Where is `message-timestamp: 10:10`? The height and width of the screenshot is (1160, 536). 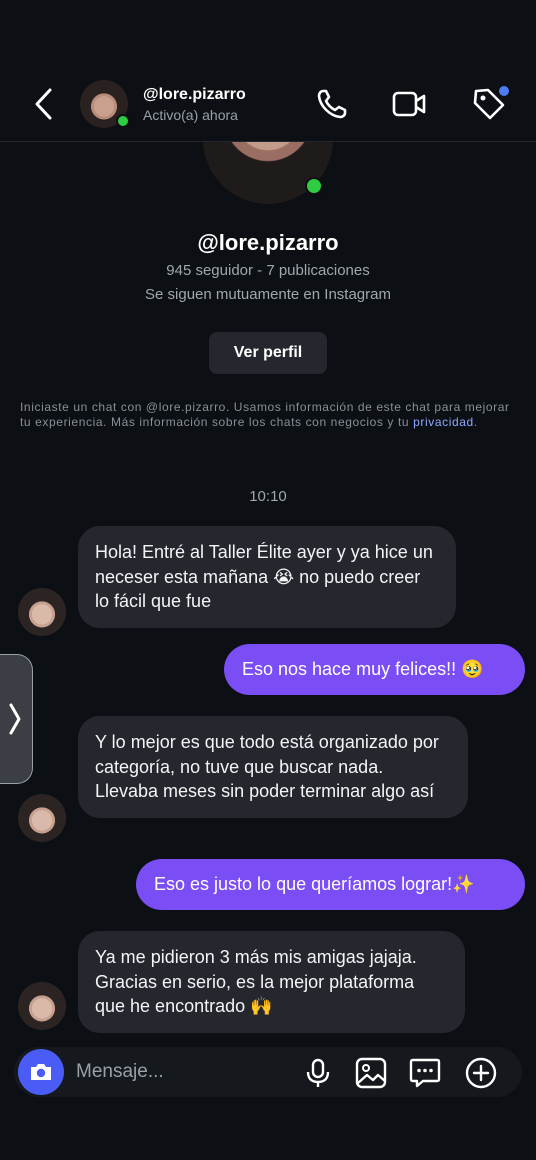 message-timestamp: 10:10 is located at coordinates (268, 496).